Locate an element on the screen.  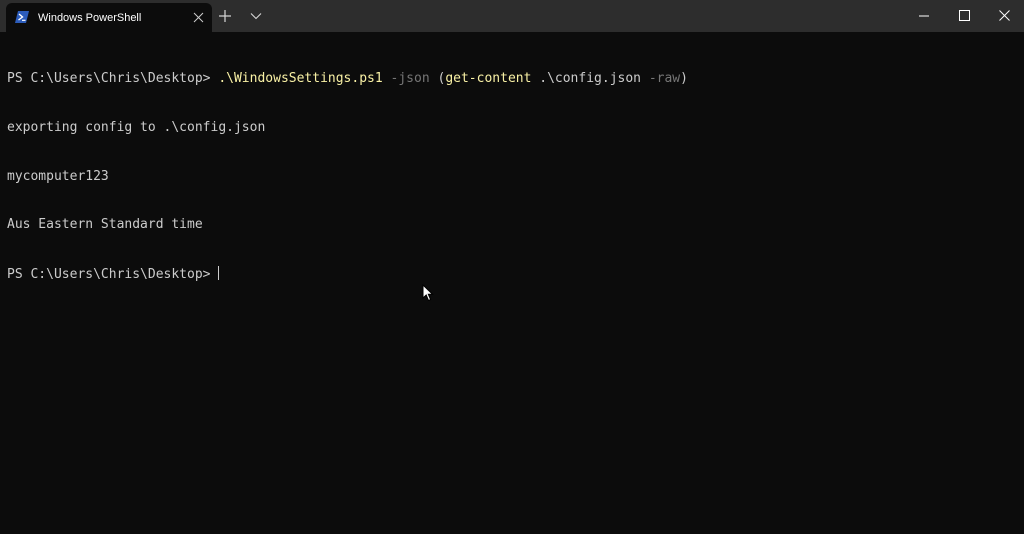
close-button is located at coordinates (1004, 16).